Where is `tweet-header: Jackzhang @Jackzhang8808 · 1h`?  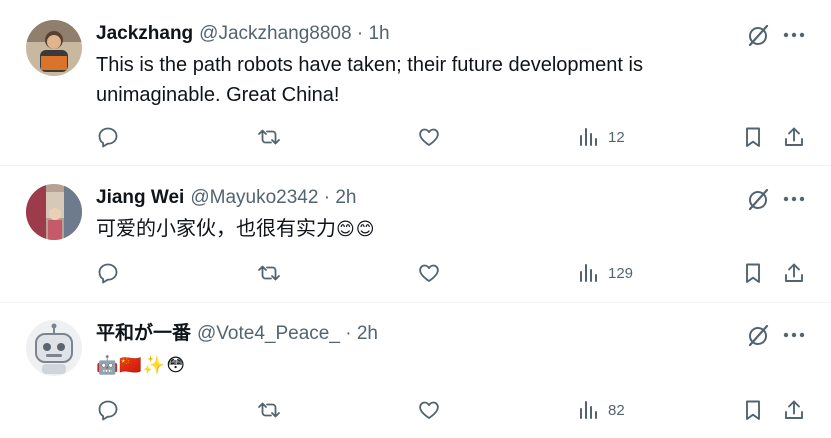
tweet-header: Jackzhang @Jackzhang8808 · 1h is located at coordinates (243, 34).